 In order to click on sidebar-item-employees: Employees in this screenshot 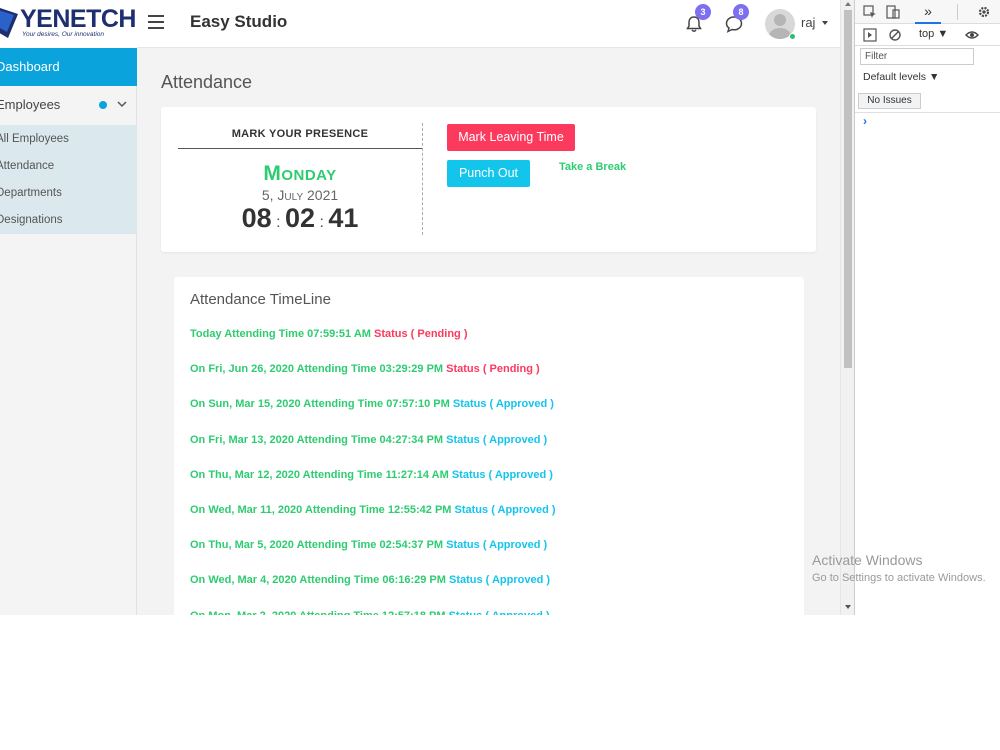, I will do `click(68, 105)`.